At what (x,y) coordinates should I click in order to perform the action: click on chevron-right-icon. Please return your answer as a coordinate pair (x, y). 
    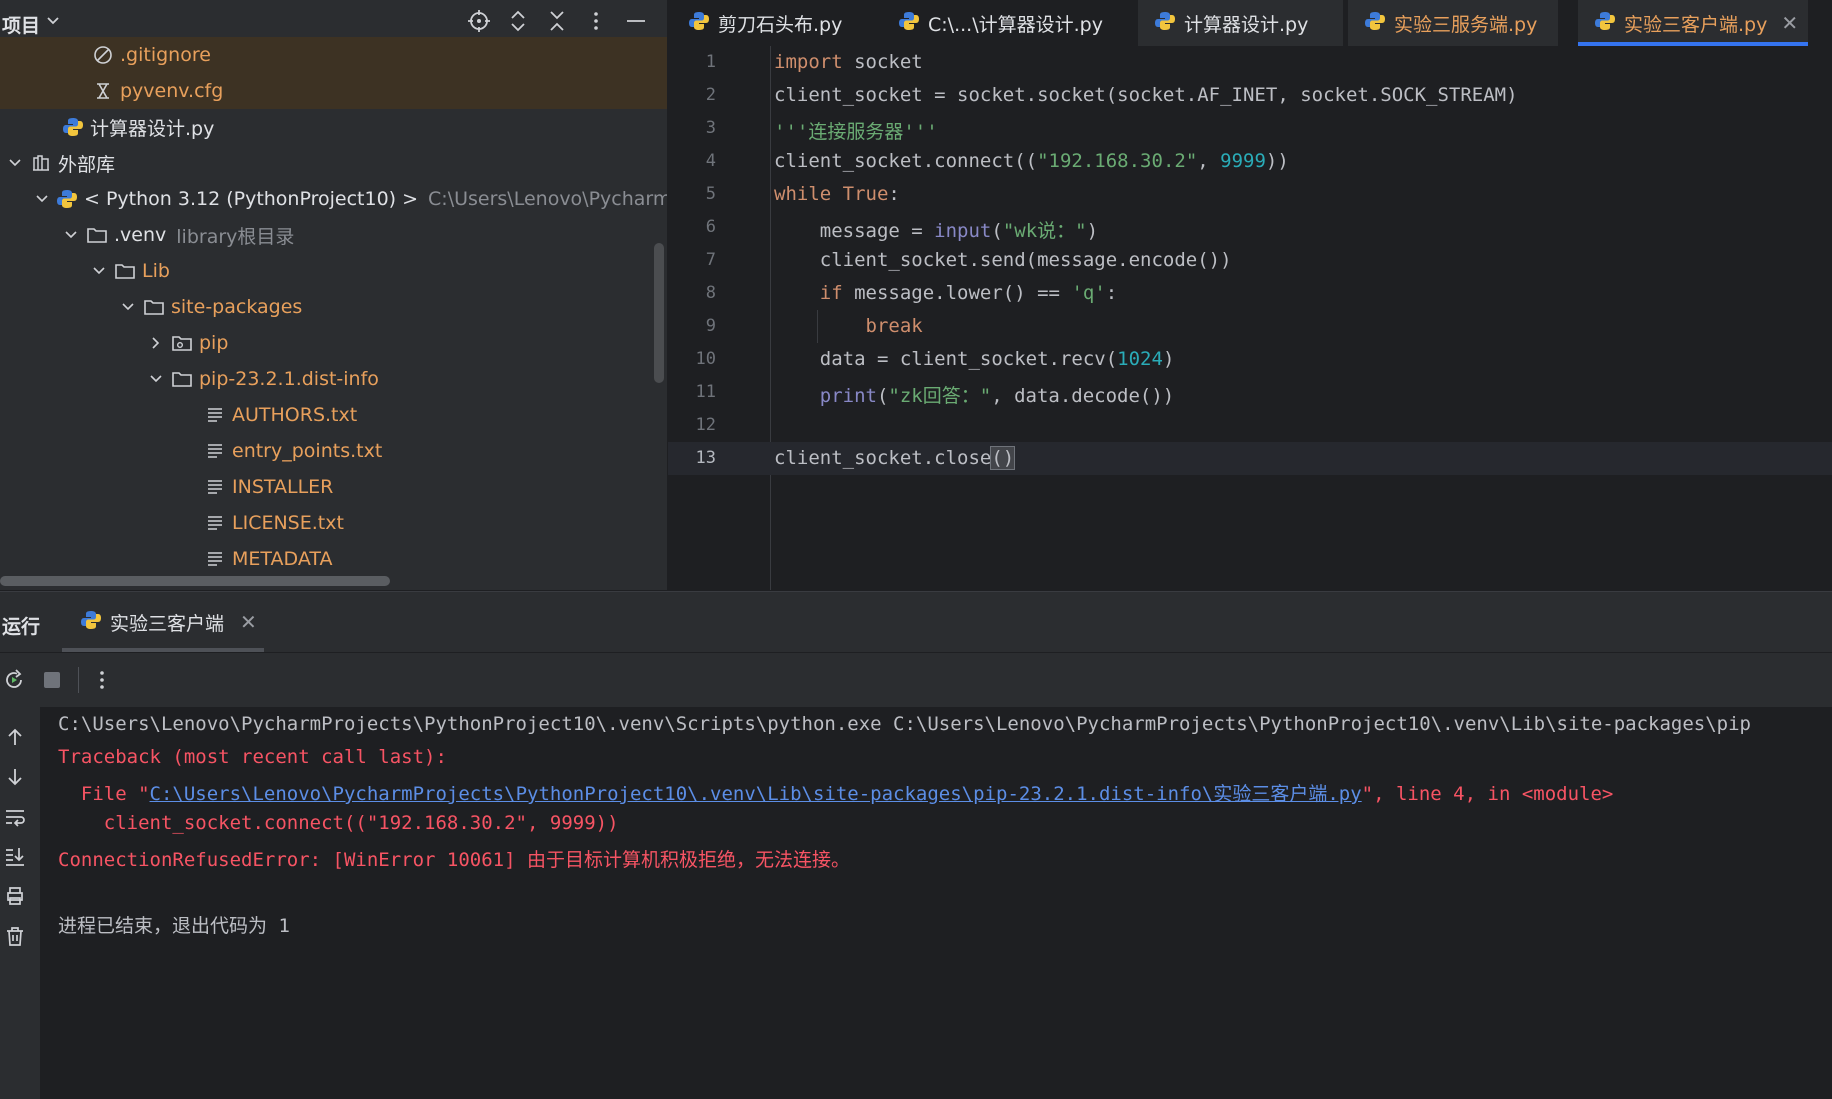
    Looking at the image, I should click on (156, 343).